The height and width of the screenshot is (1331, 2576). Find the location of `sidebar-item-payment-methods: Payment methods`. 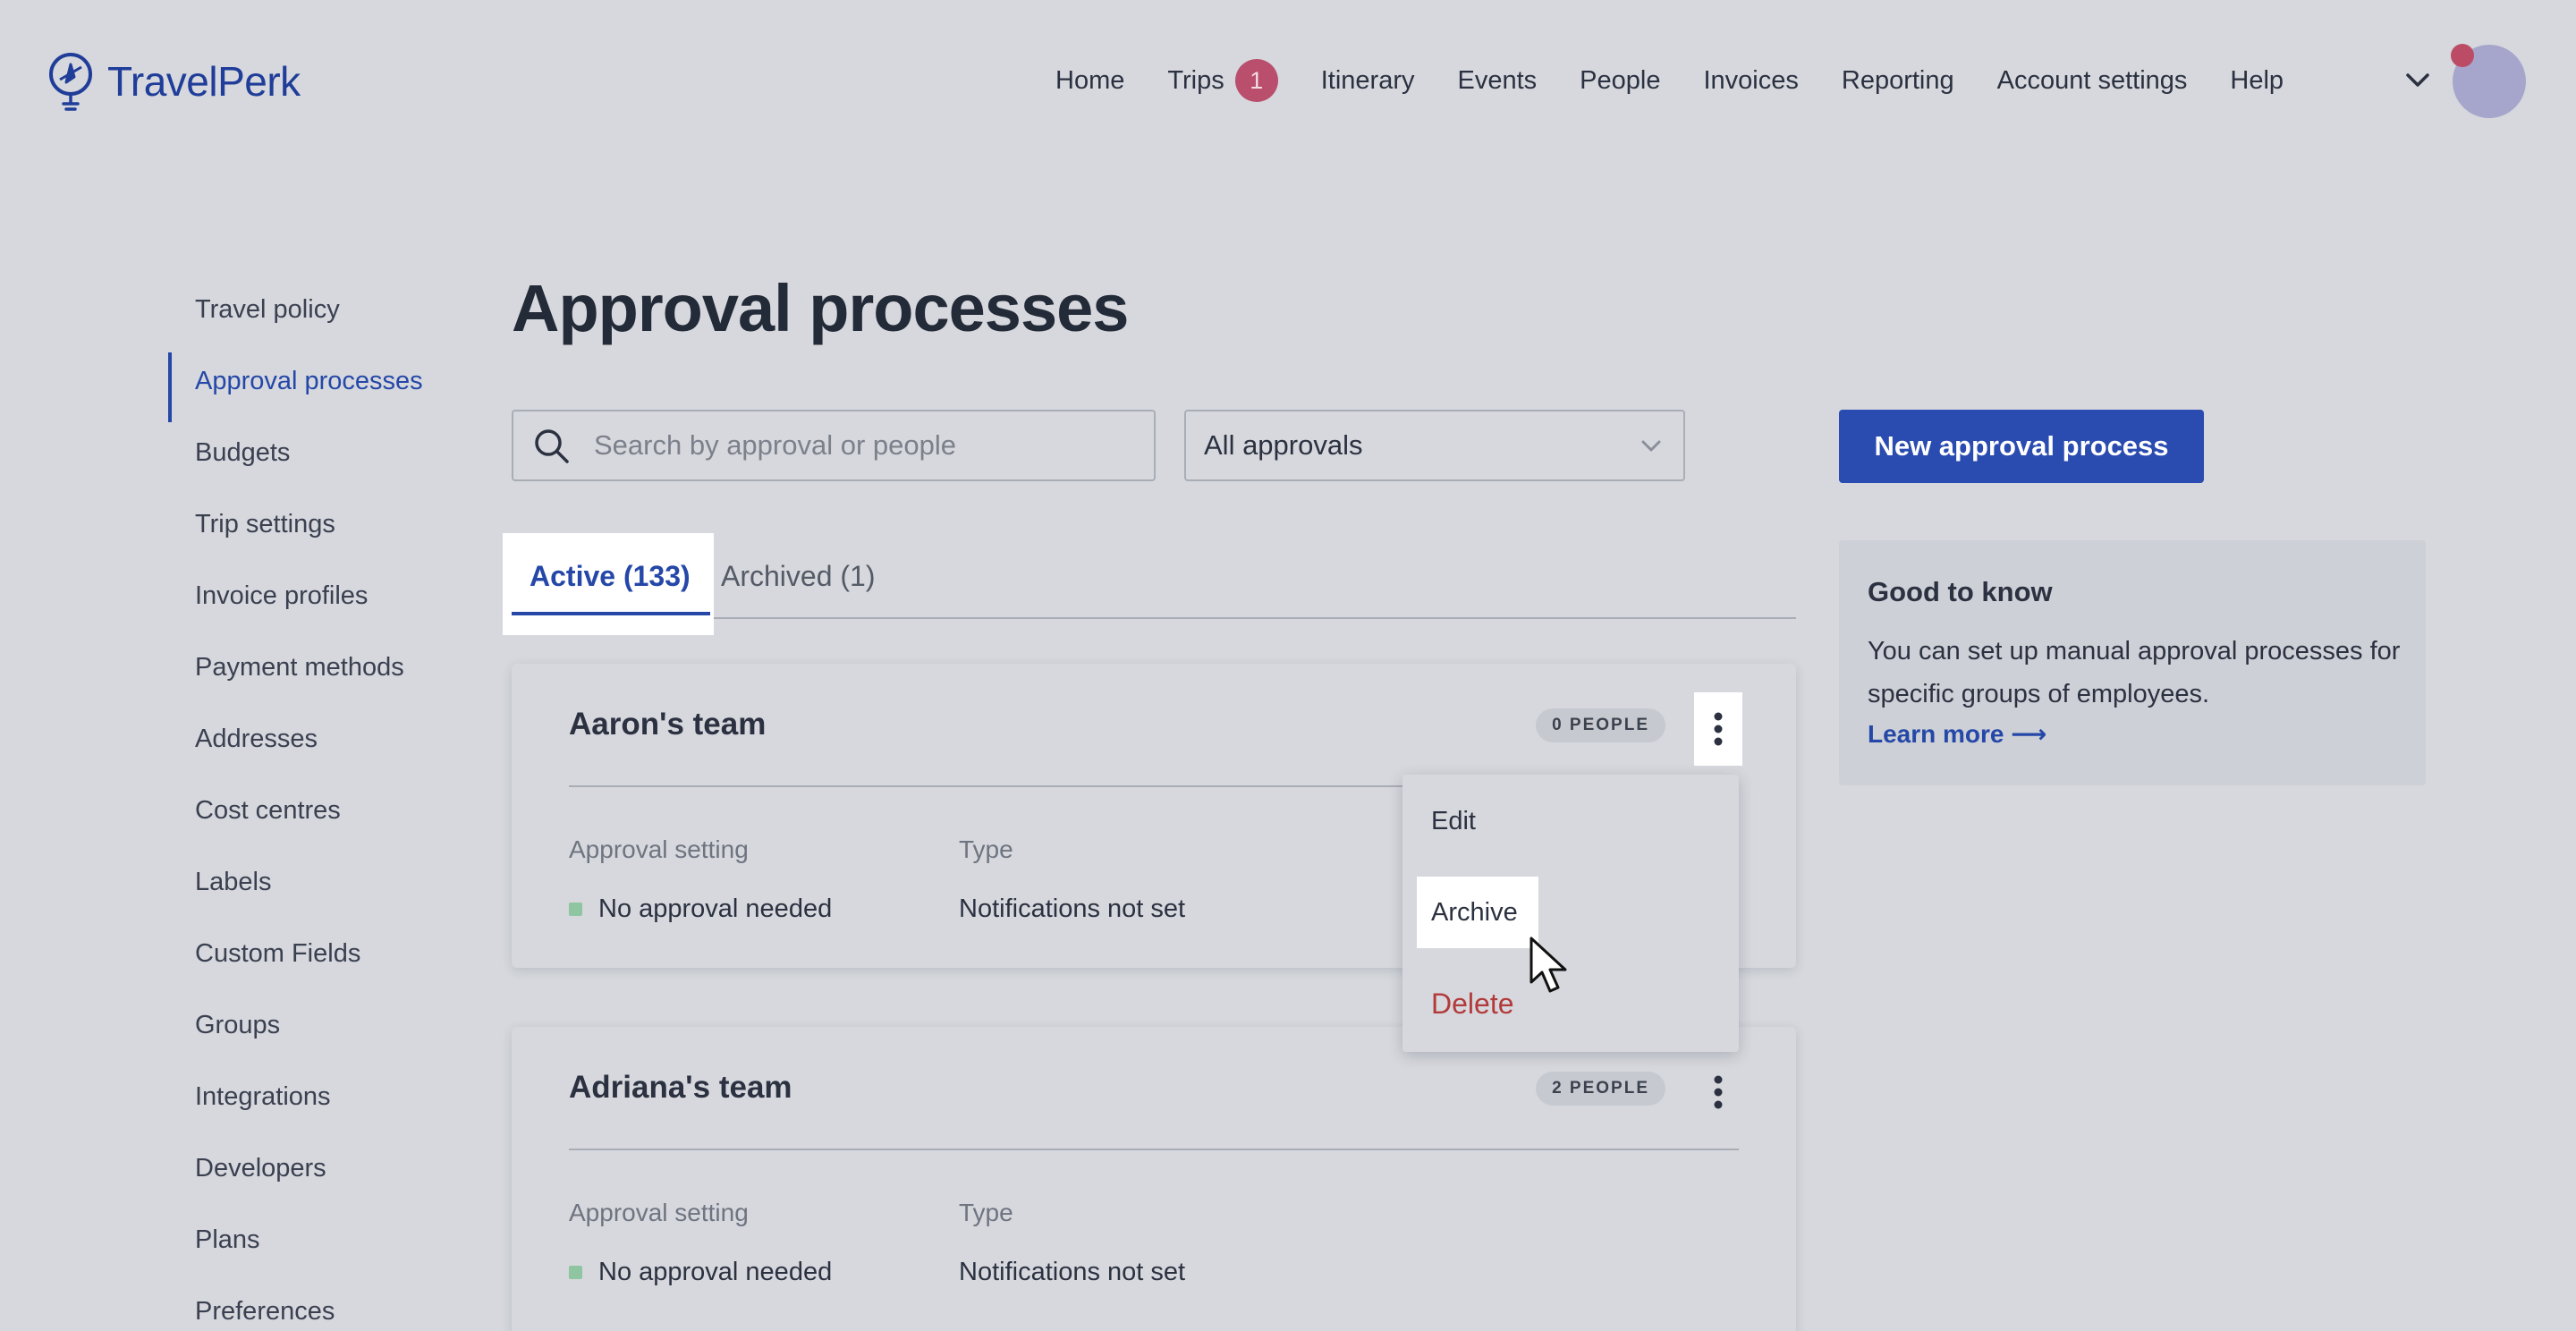

sidebar-item-payment-methods: Payment methods is located at coordinates (320, 668).